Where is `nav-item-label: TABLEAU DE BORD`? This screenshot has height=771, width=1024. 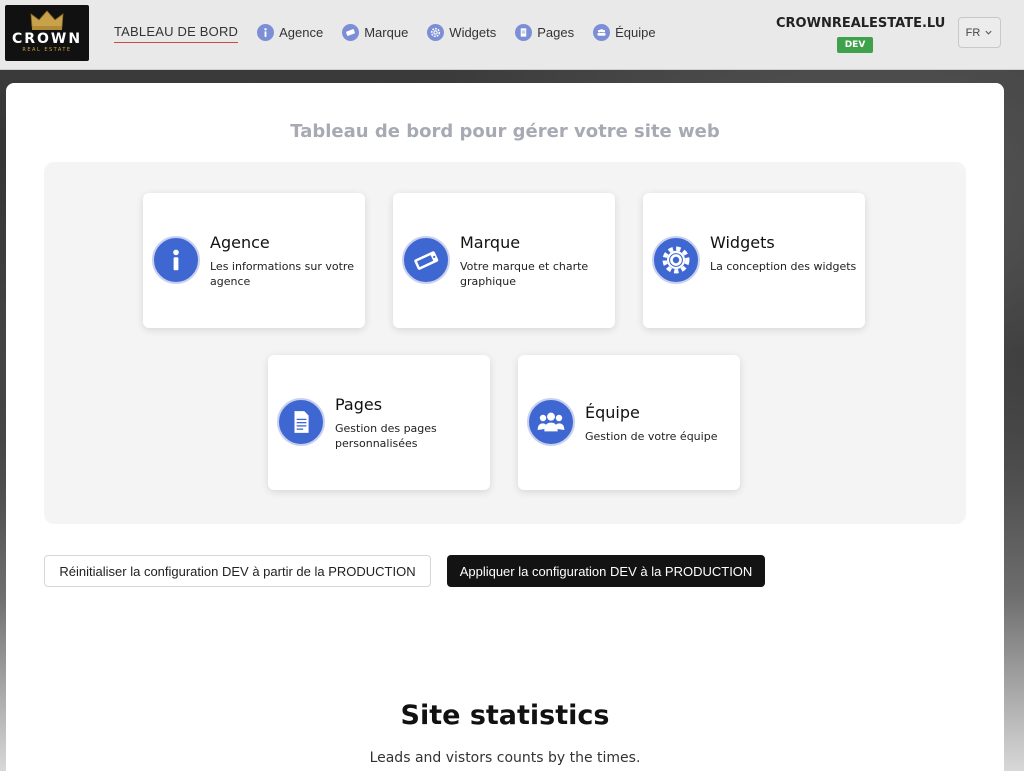
nav-item-label: TABLEAU DE BORD is located at coordinates (176, 31).